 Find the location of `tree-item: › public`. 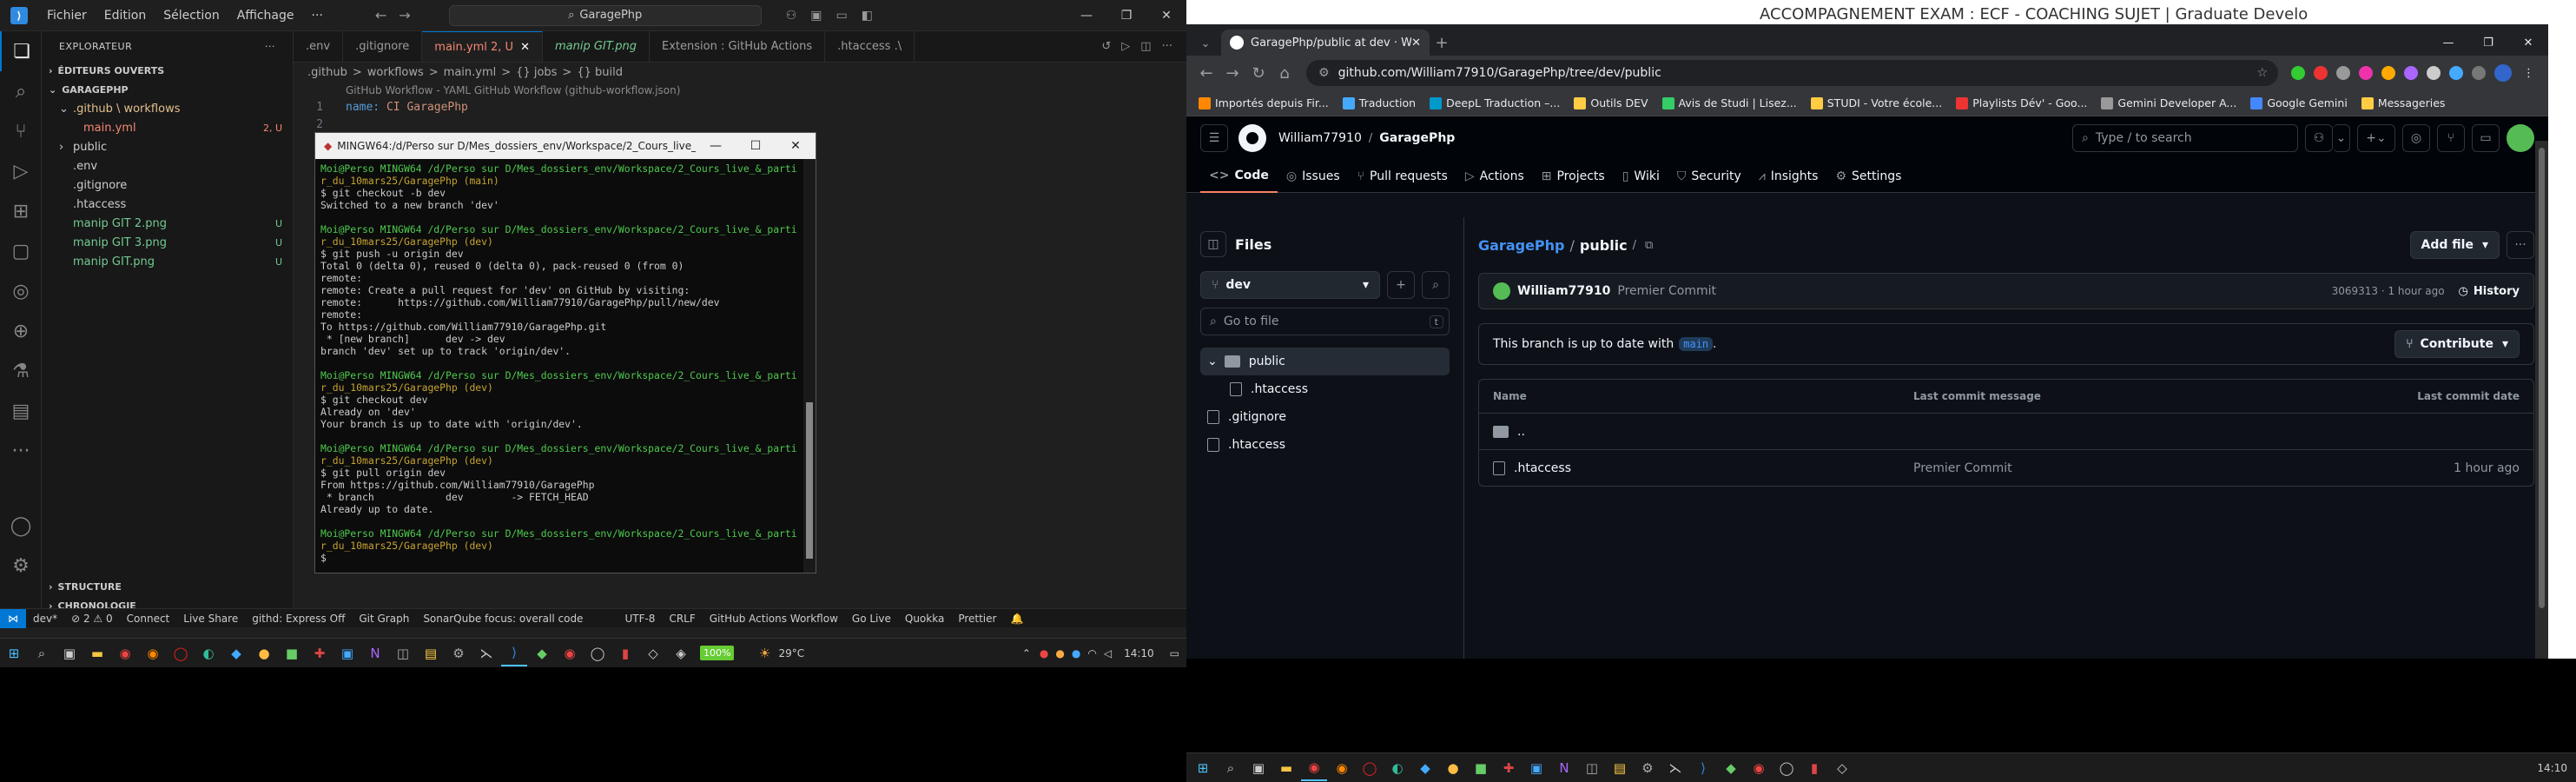

tree-item: › public is located at coordinates (167, 146).